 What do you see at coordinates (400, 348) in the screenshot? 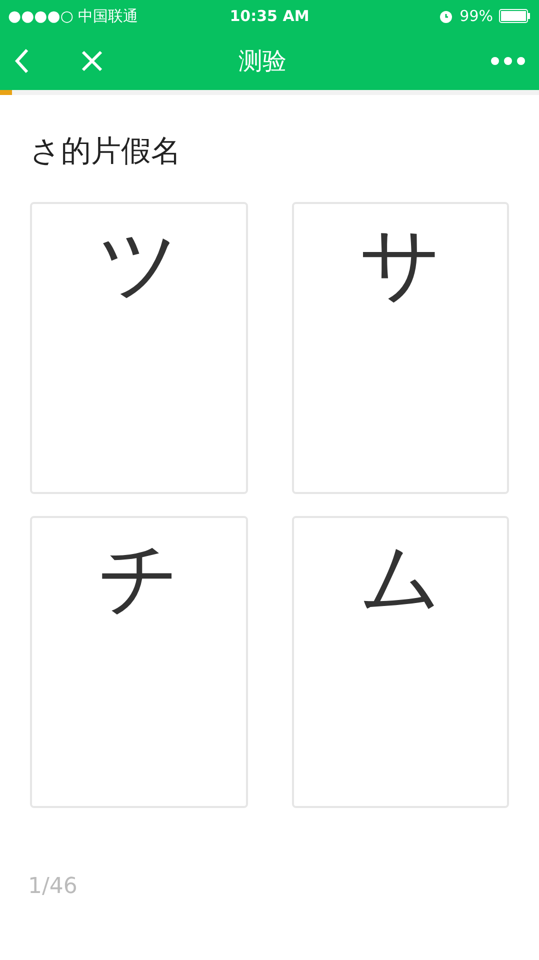
I see `answer-card: サ` at bounding box center [400, 348].